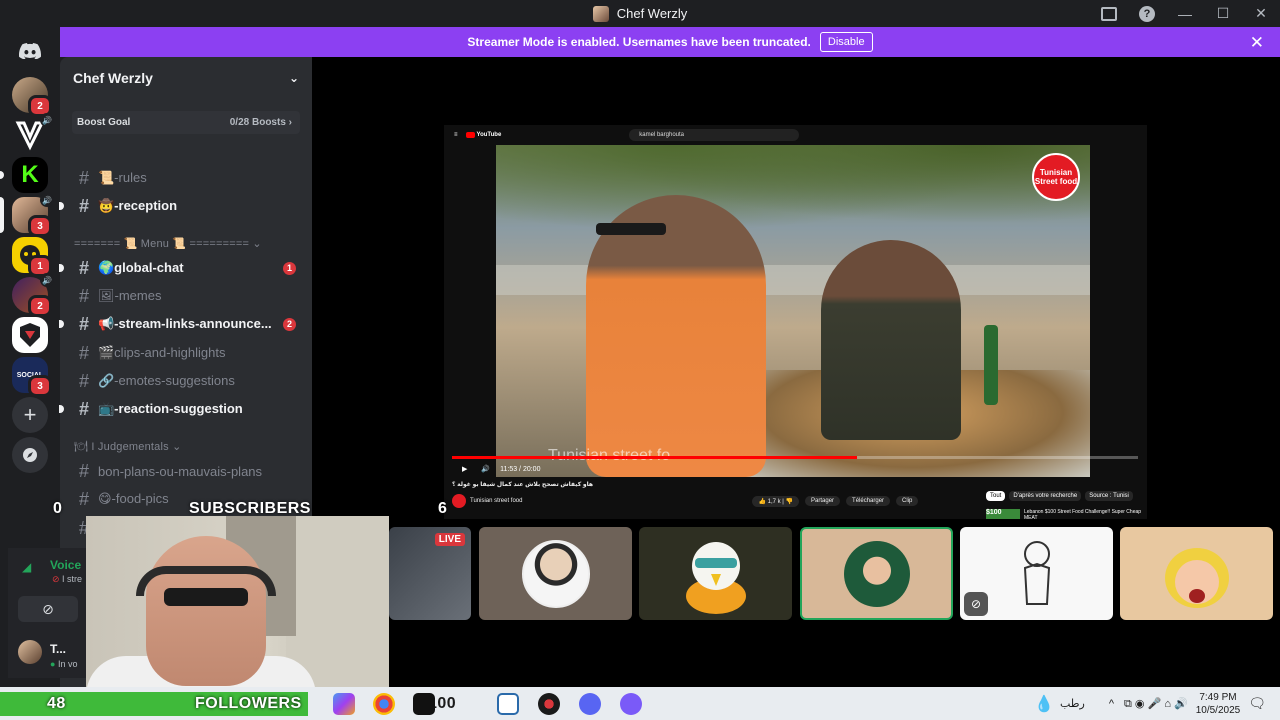  What do you see at coordinates (430, 573) in the screenshot?
I see `tile-stream-preview: LIVE` at bounding box center [430, 573].